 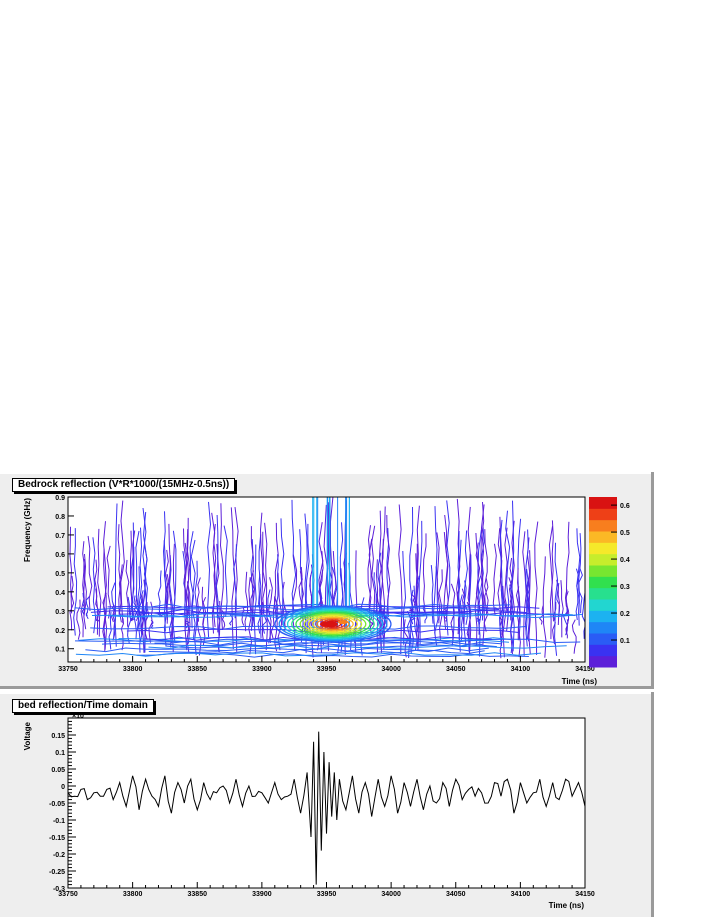 I want to click on colorbar-tick-label: 0.1, so click(x=625, y=641).